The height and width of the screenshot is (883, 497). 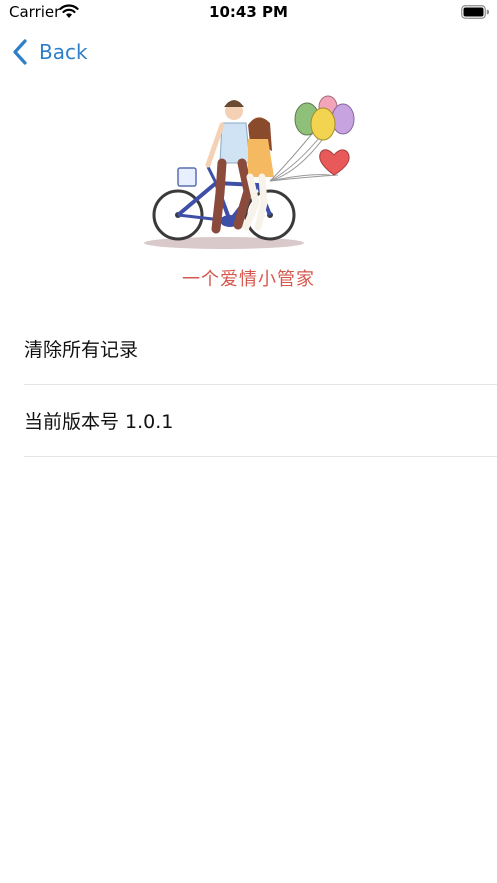 What do you see at coordinates (99, 422) in the screenshot?
I see `version-label: 当前版本号 1.0.1` at bounding box center [99, 422].